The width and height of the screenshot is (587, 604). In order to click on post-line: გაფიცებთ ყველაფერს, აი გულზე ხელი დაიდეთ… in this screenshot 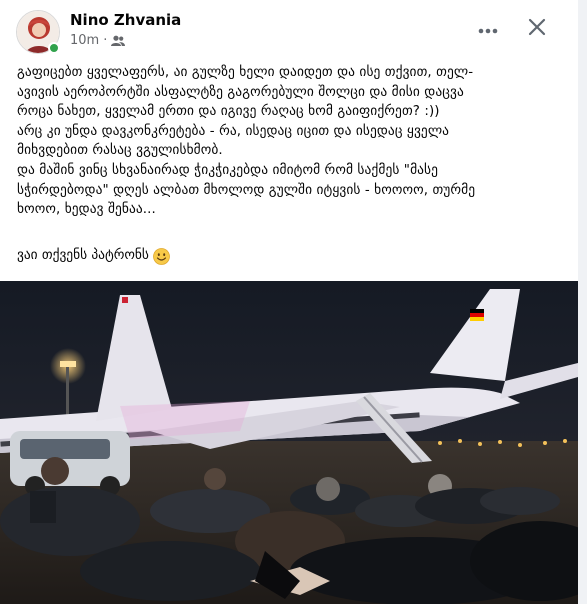, I will do `click(245, 72)`.